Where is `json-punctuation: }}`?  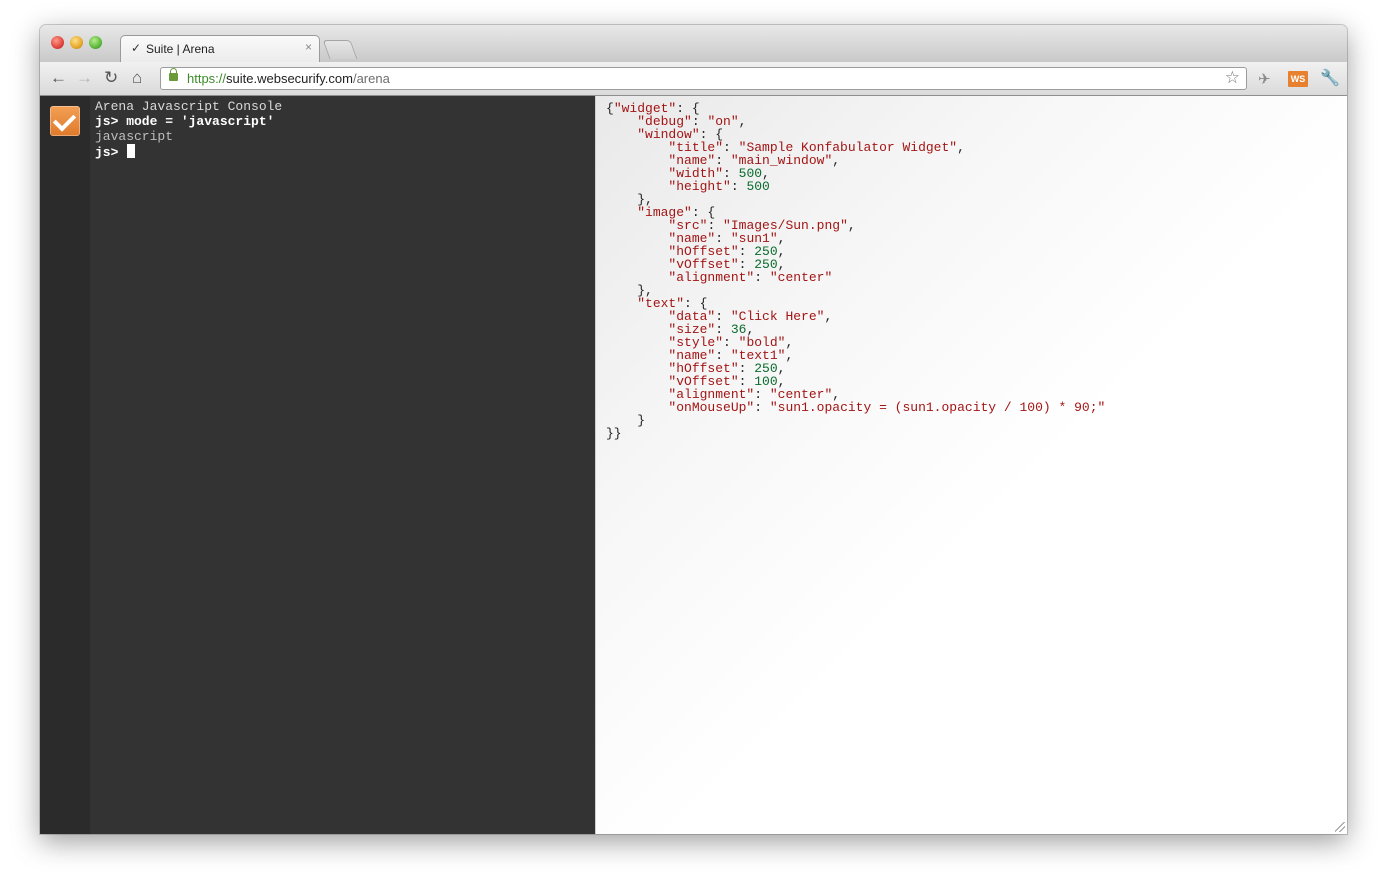
json-punctuation: }} is located at coordinates (614, 433).